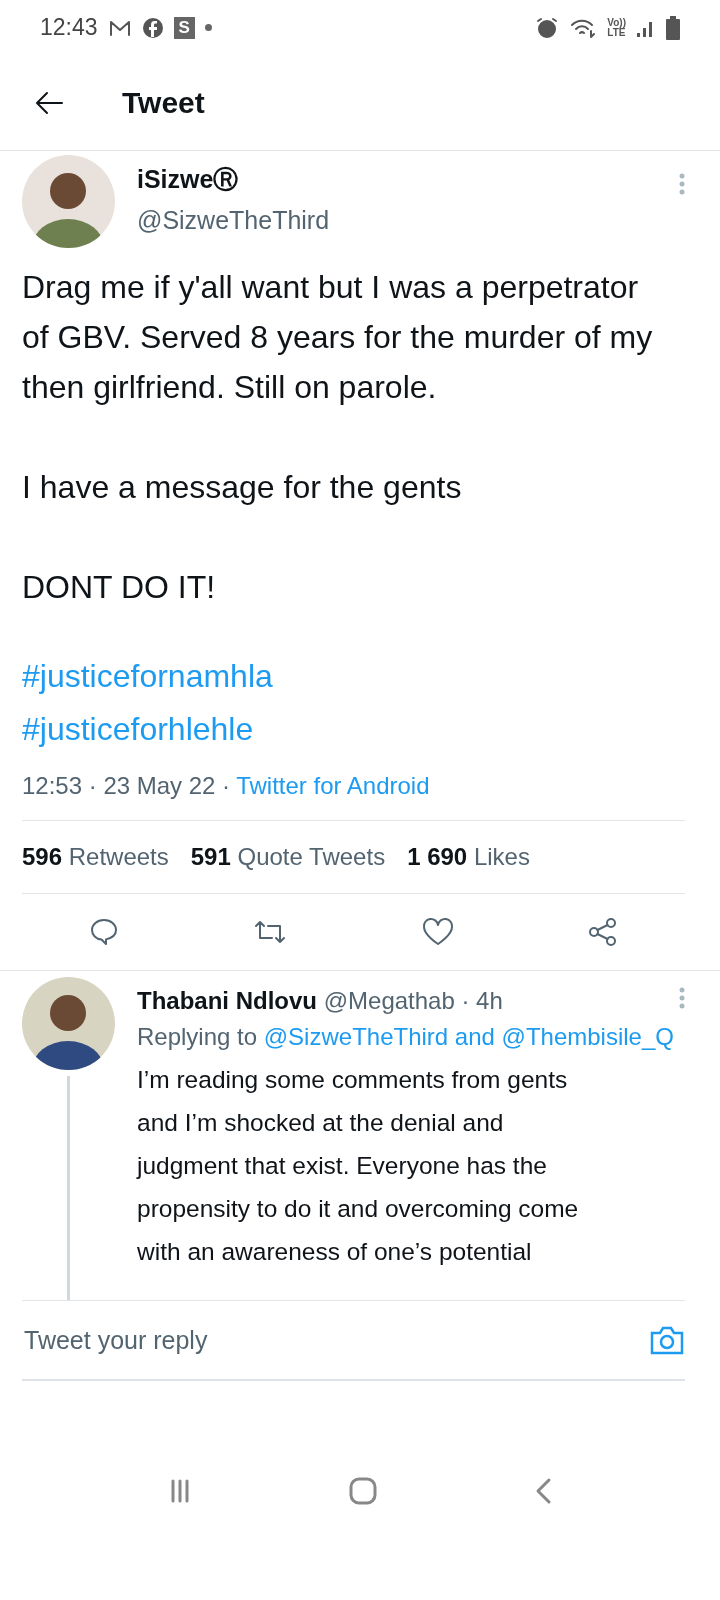 This screenshot has width=720, height=1600. I want to click on author-name: iSizweⓇ, so click(397, 179).